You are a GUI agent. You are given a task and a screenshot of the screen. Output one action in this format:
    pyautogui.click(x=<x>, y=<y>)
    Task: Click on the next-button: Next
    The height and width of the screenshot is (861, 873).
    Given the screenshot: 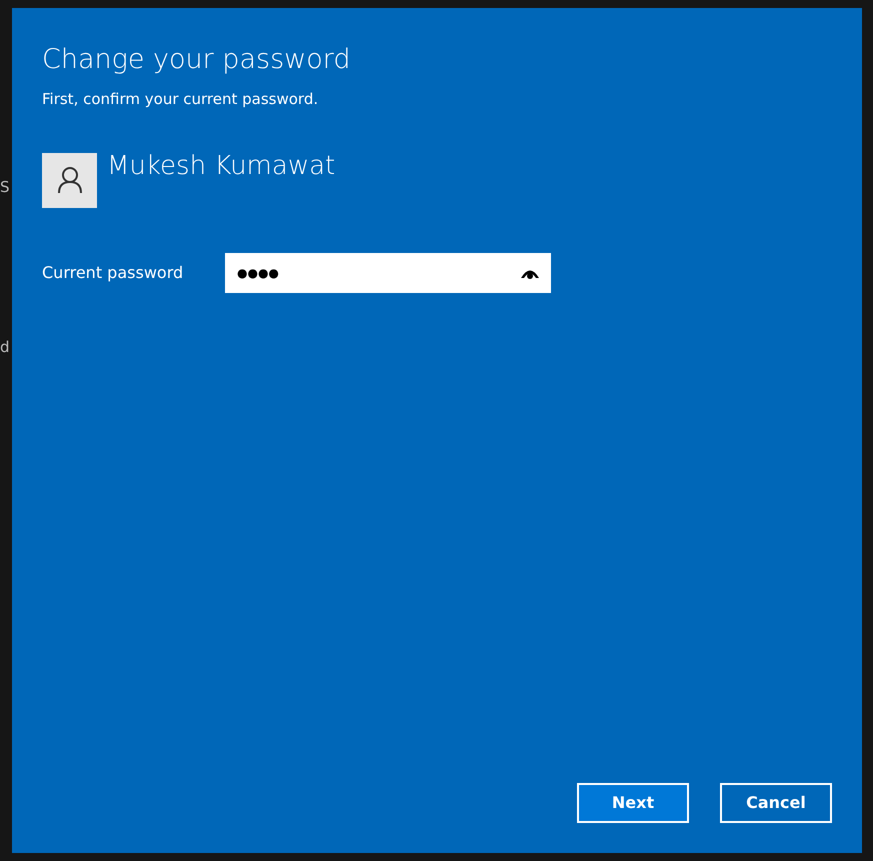 What is the action you would take?
    pyautogui.click(x=633, y=803)
    